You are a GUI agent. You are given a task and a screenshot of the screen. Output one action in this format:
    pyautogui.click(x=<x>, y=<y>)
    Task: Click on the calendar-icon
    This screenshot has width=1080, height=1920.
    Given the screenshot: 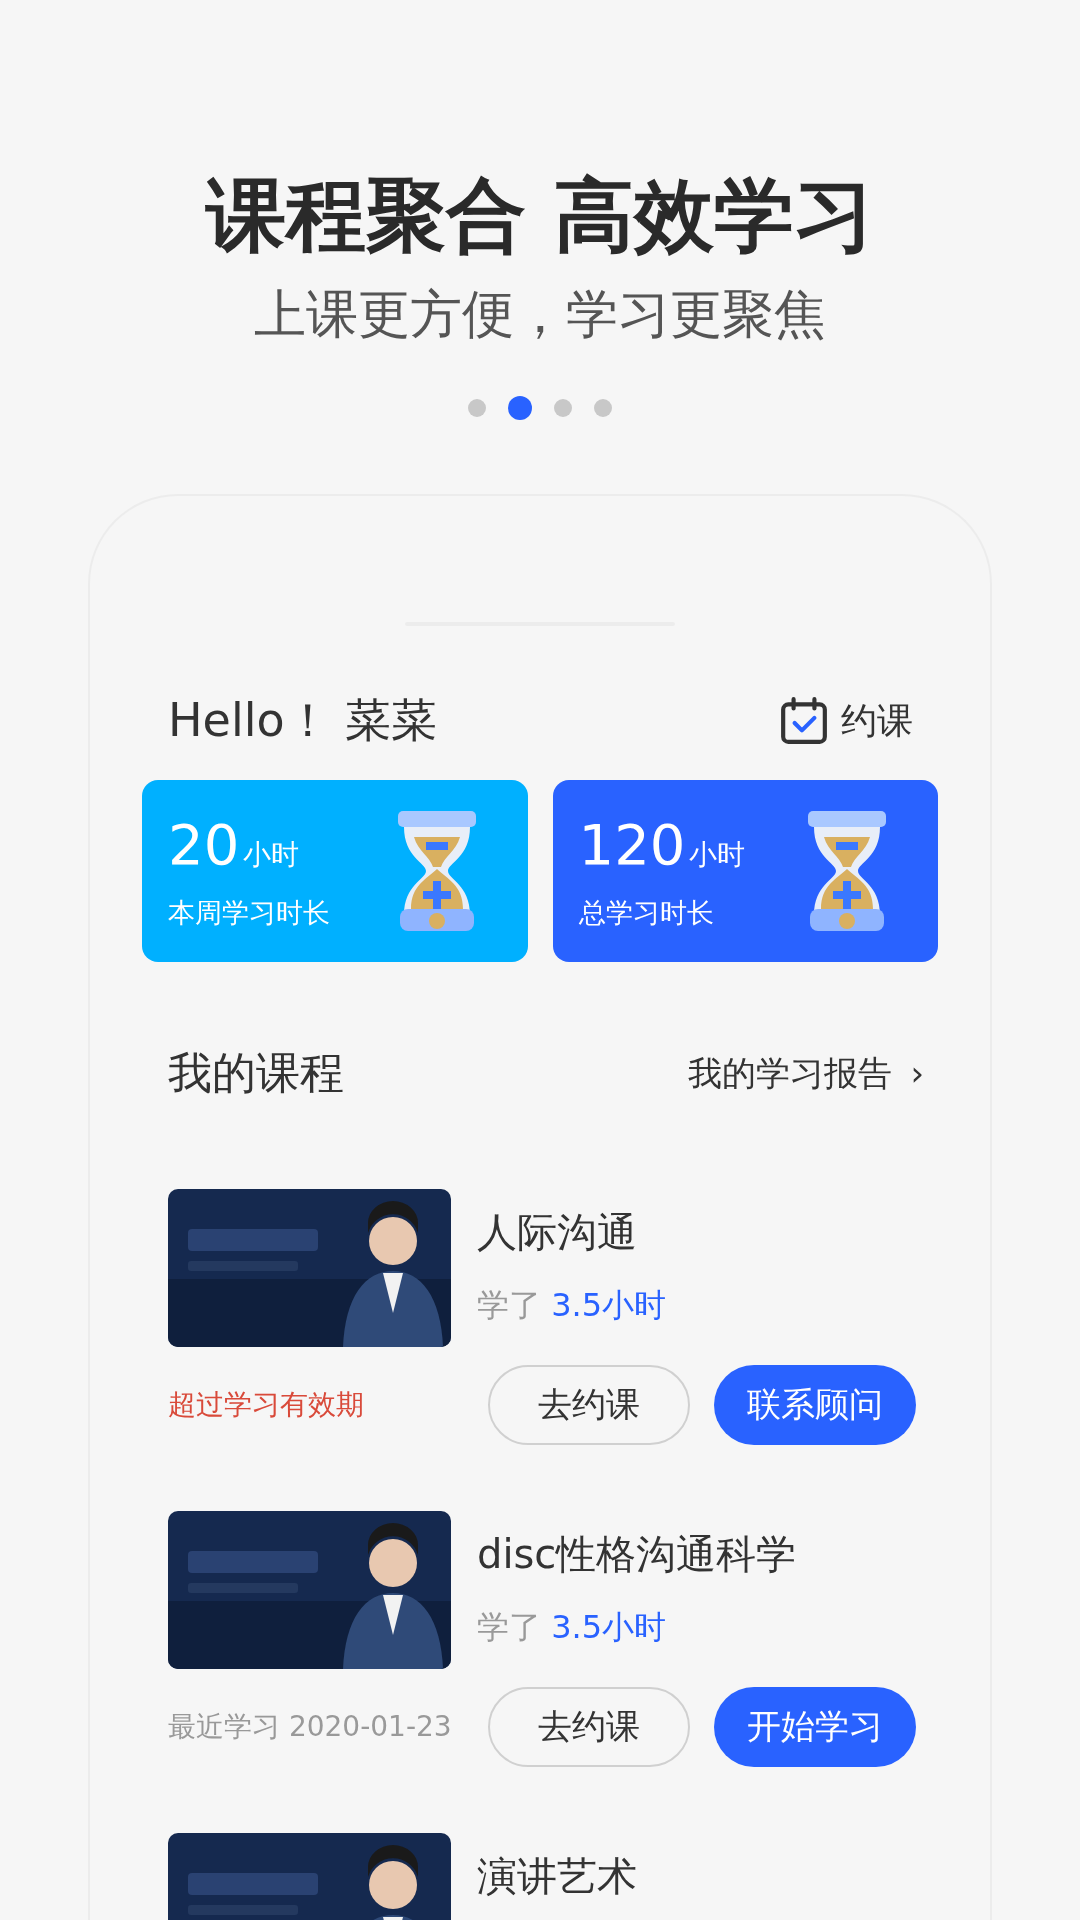 What is the action you would take?
    pyautogui.click(x=804, y=721)
    